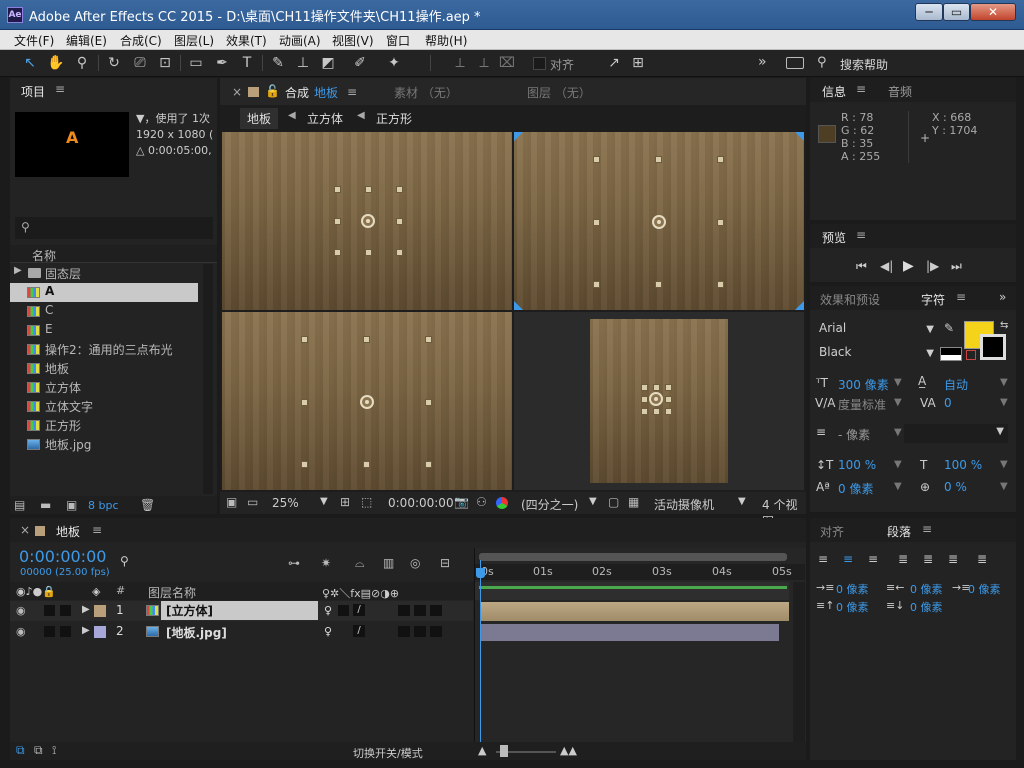 This screenshot has width=1024, height=768. What do you see at coordinates (86, 40) in the screenshot?
I see `menu-edit: 编辑(E)` at bounding box center [86, 40].